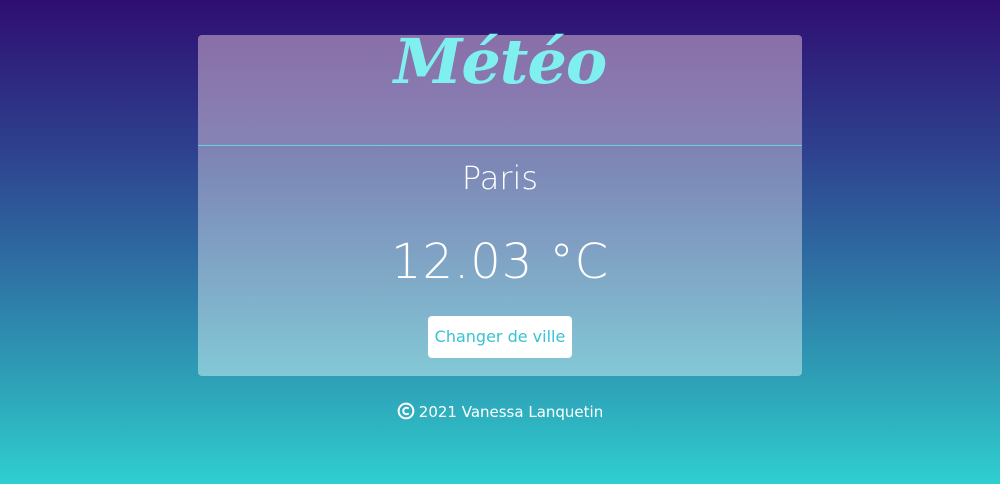 The image size is (1000, 484). Describe the element at coordinates (406, 411) in the screenshot. I see `copyright-icon` at that location.